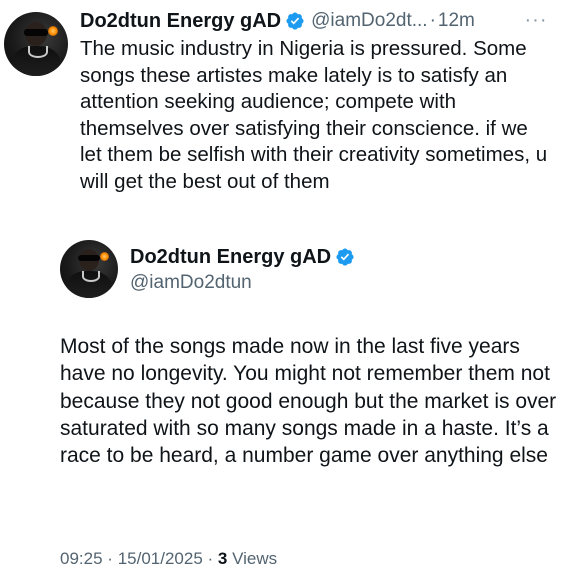 This screenshot has height=577, width=570. I want to click on views-count: 3, so click(222, 558).